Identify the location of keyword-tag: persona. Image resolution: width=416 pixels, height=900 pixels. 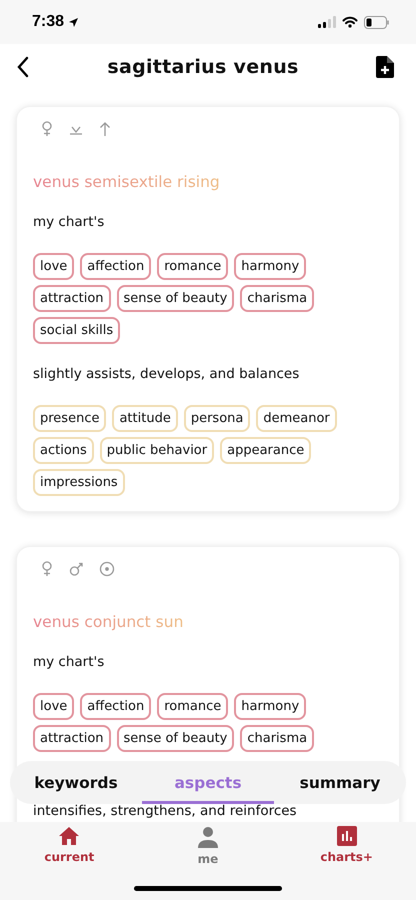
(217, 418).